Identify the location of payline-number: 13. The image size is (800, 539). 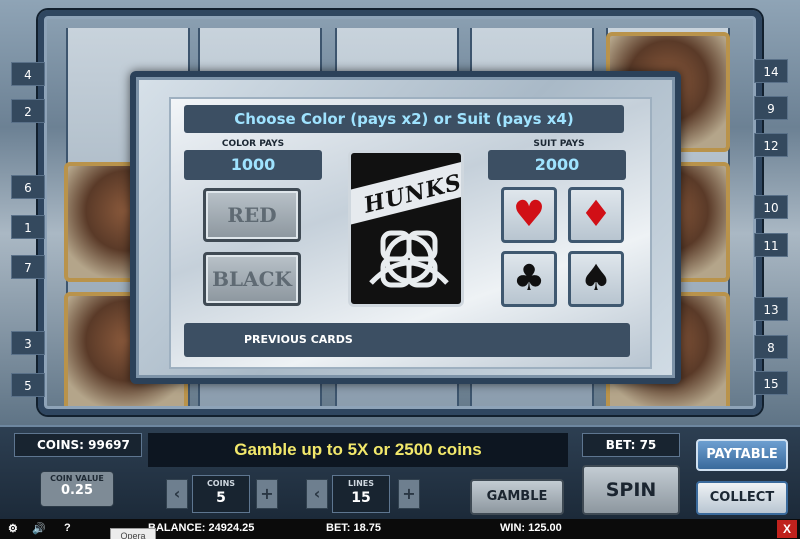
(771, 309).